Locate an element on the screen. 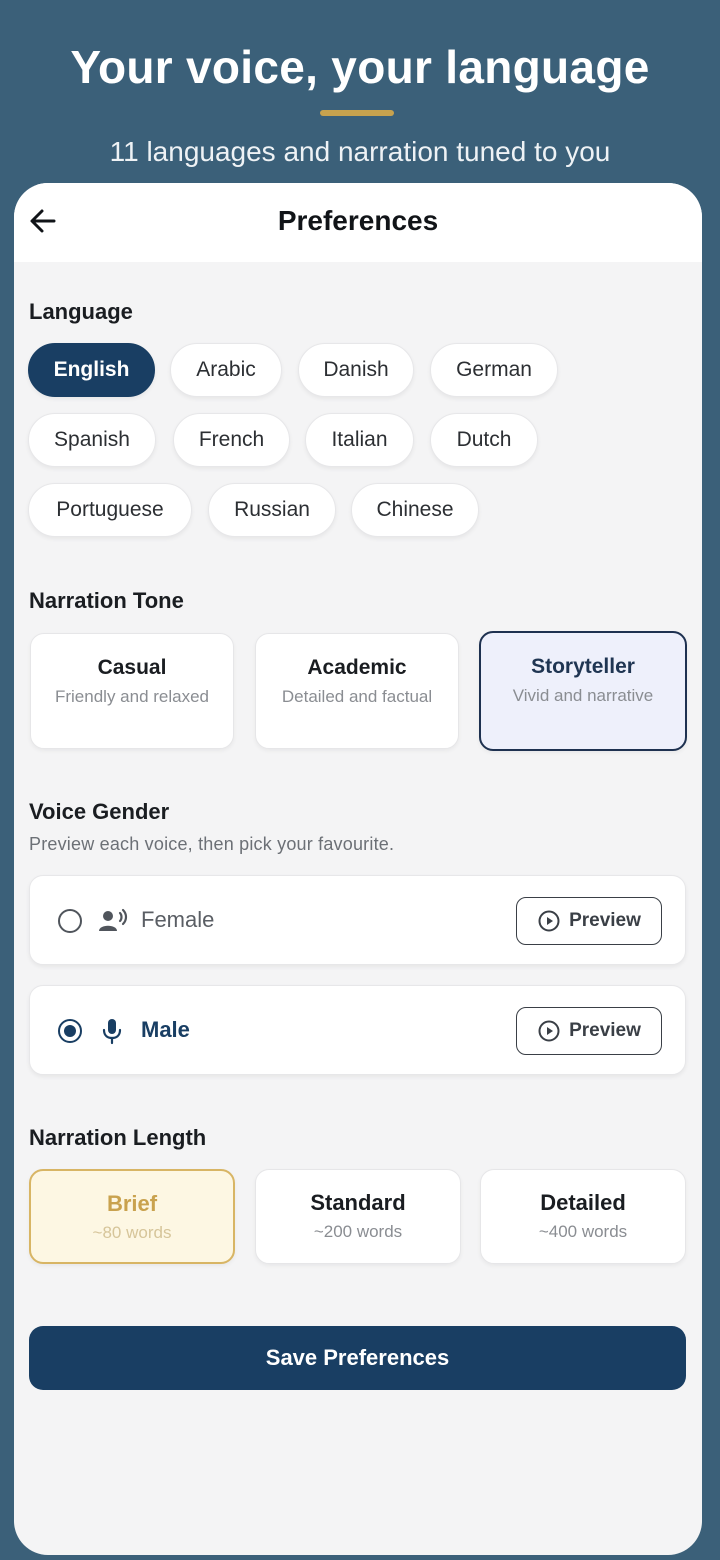 This screenshot has height=1560, width=720. preview-male-button: Preview is located at coordinates (589, 1031).